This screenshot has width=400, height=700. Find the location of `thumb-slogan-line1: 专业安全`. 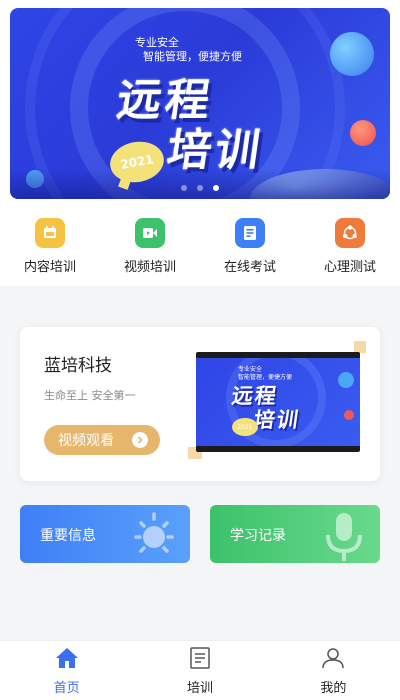

thumb-slogan-line1: 专业安全 is located at coordinates (250, 369).